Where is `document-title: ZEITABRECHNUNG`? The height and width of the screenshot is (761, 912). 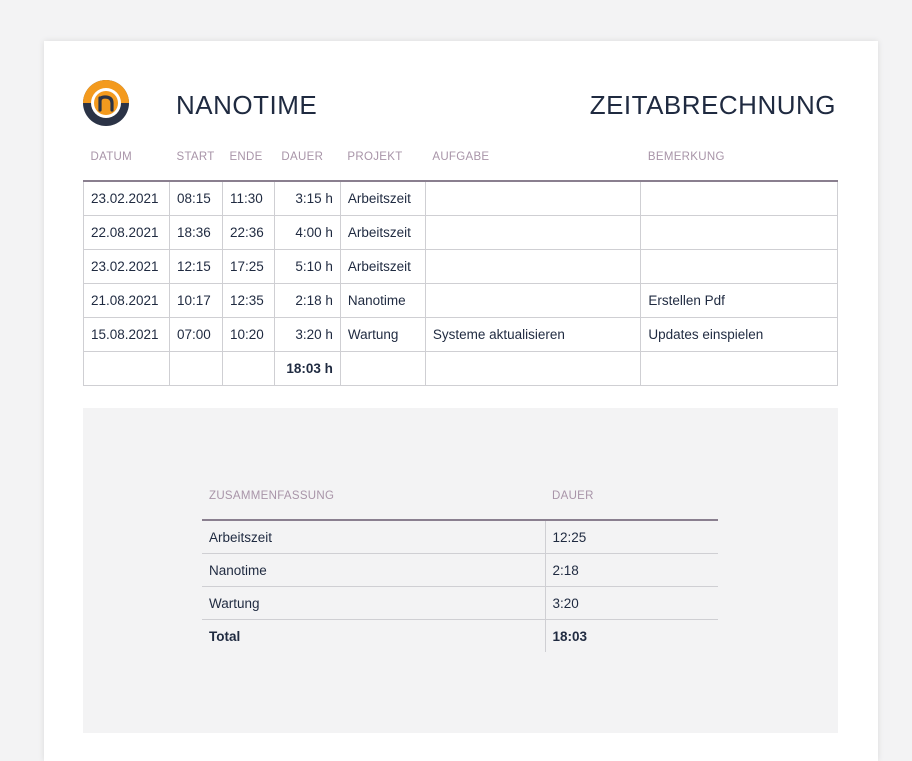 document-title: ZEITABRECHNUNG is located at coordinates (712, 105).